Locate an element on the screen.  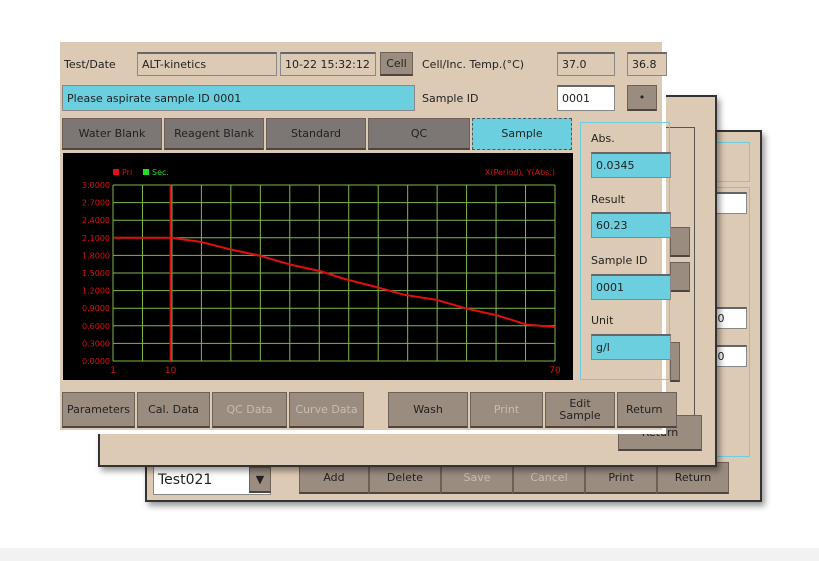
x-tick-label: 10 is located at coordinates (171, 371).